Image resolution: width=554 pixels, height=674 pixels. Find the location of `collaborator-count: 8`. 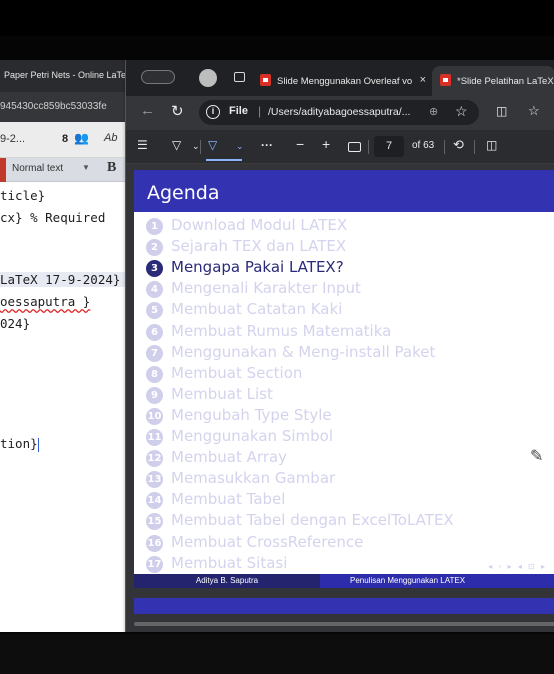

collaborator-count: 8 is located at coordinates (65, 139).